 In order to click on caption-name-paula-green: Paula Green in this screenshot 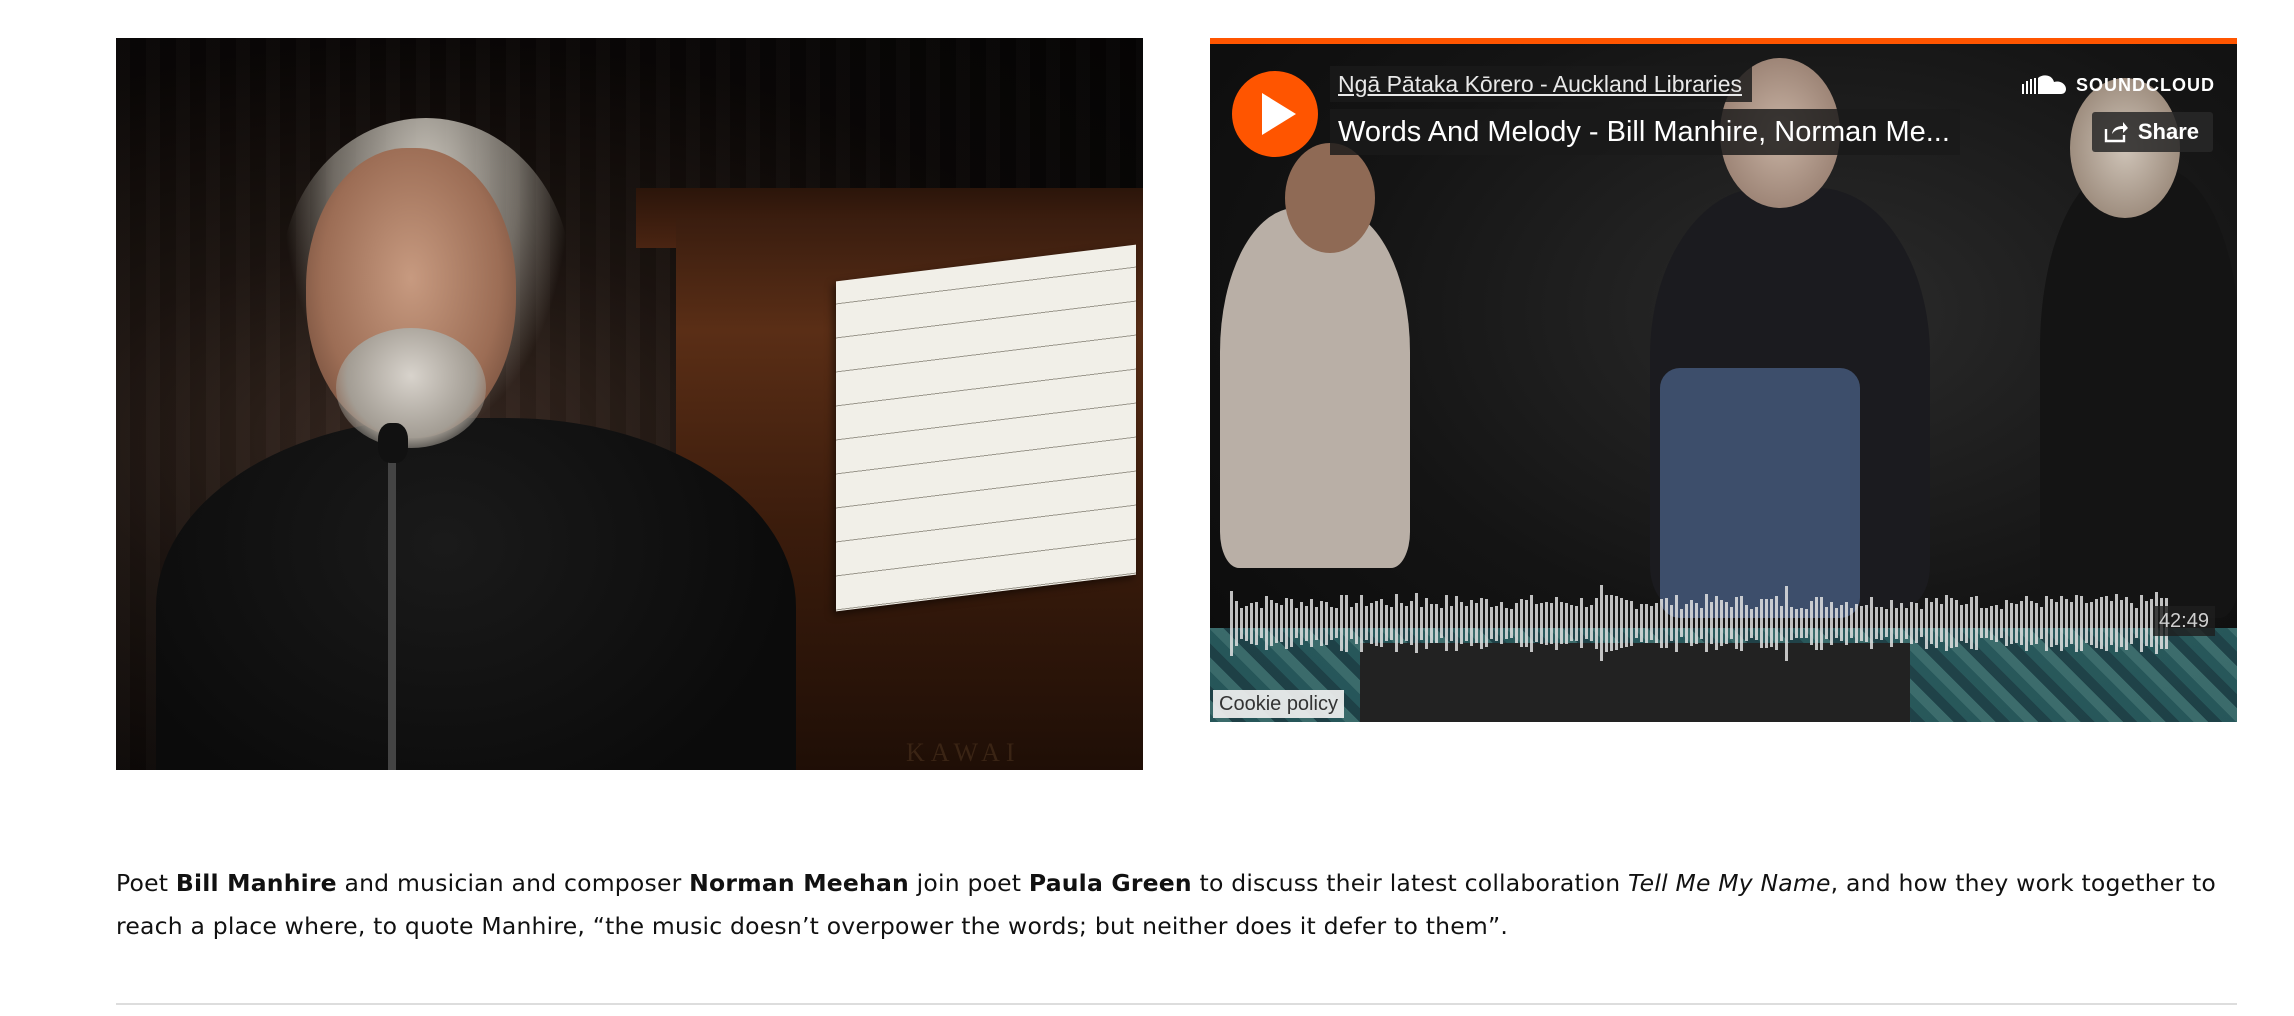, I will do `click(1110, 882)`.